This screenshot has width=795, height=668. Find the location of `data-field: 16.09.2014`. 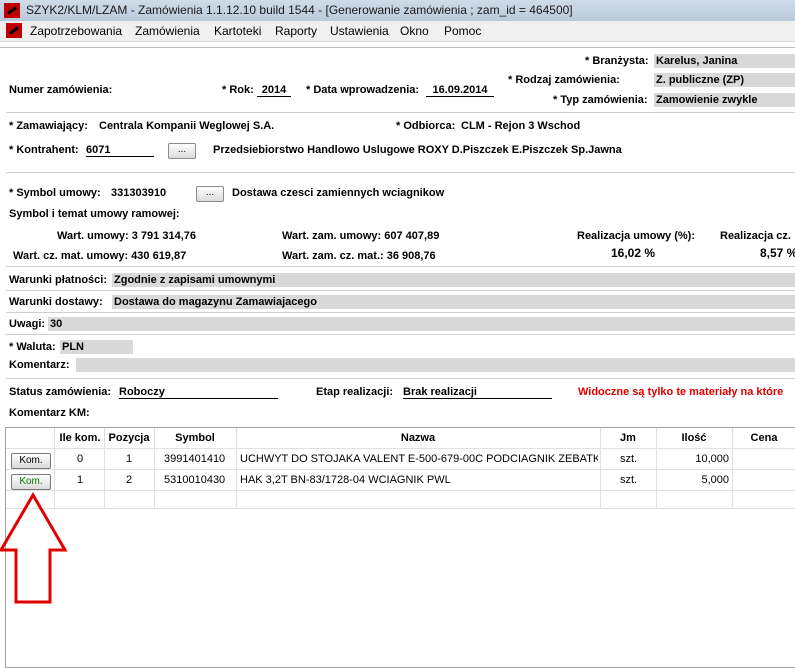

data-field: 16.09.2014 is located at coordinates (460, 90).